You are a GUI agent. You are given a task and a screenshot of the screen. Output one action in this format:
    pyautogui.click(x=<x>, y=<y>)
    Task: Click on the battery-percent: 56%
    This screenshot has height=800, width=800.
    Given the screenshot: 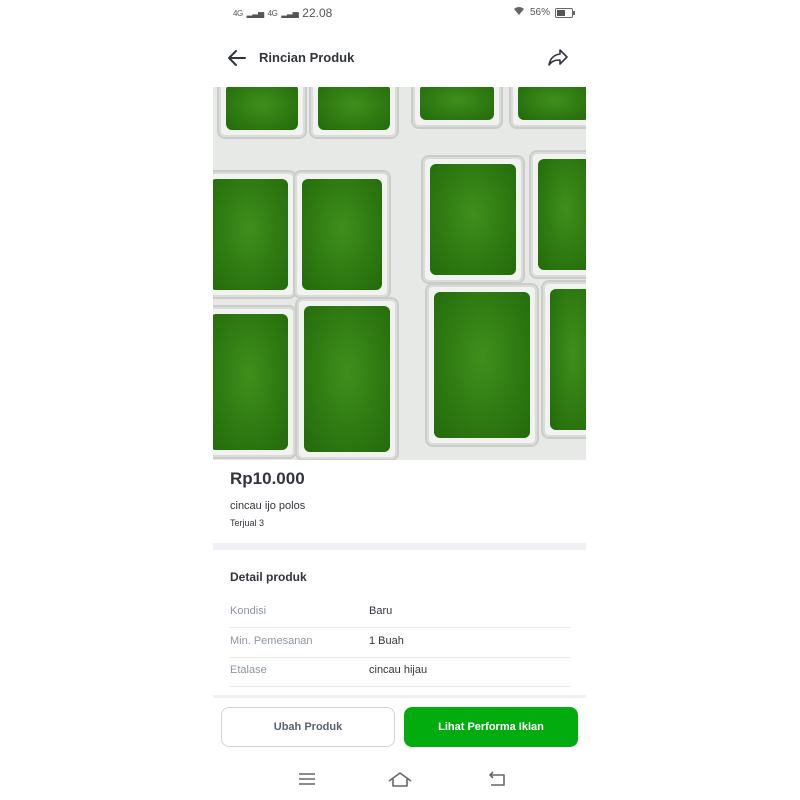 What is the action you would take?
    pyautogui.click(x=539, y=12)
    